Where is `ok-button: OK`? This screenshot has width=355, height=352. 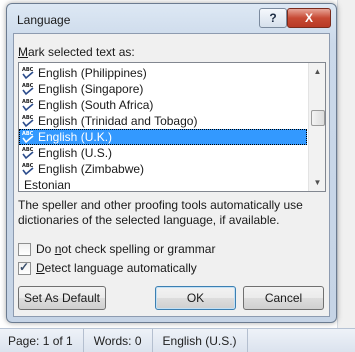 ok-button: OK is located at coordinates (195, 298).